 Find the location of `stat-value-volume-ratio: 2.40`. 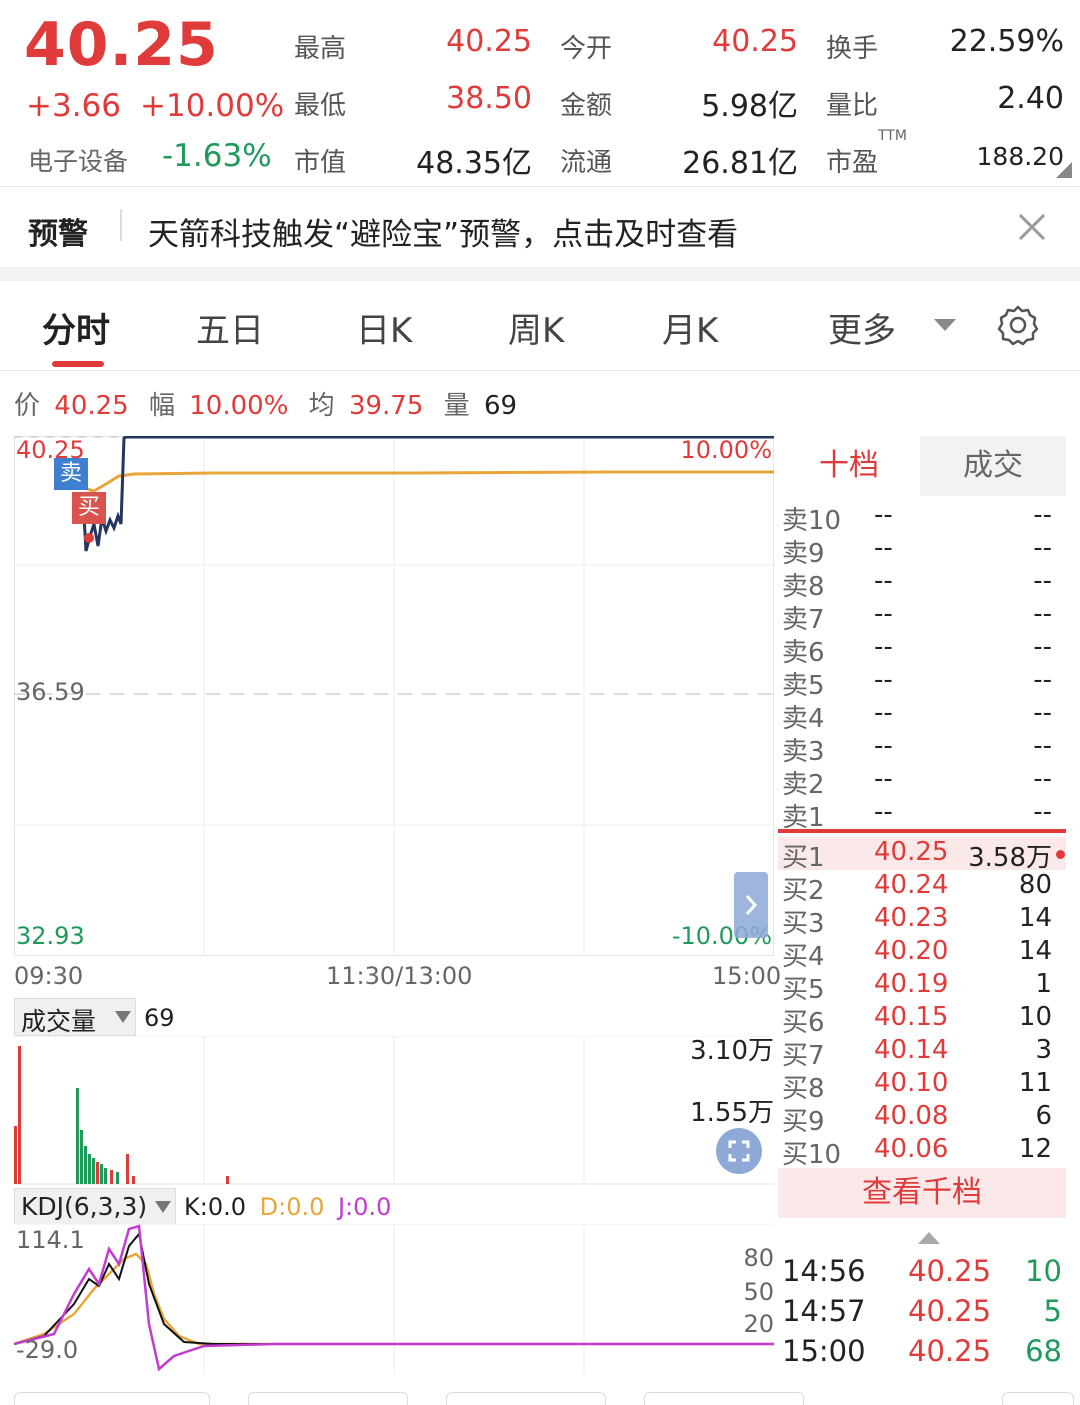

stat-value-volume-ratio: 2.40 is located at coordinates (1030, 98).